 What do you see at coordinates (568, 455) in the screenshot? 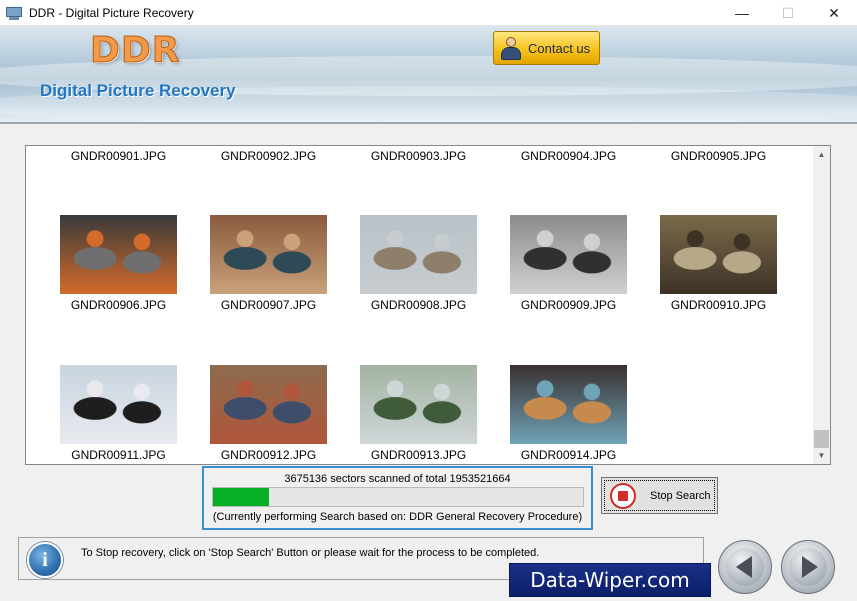
I see `file-name-label: GNDR00914.JPG` at bounding box center [568, 455].